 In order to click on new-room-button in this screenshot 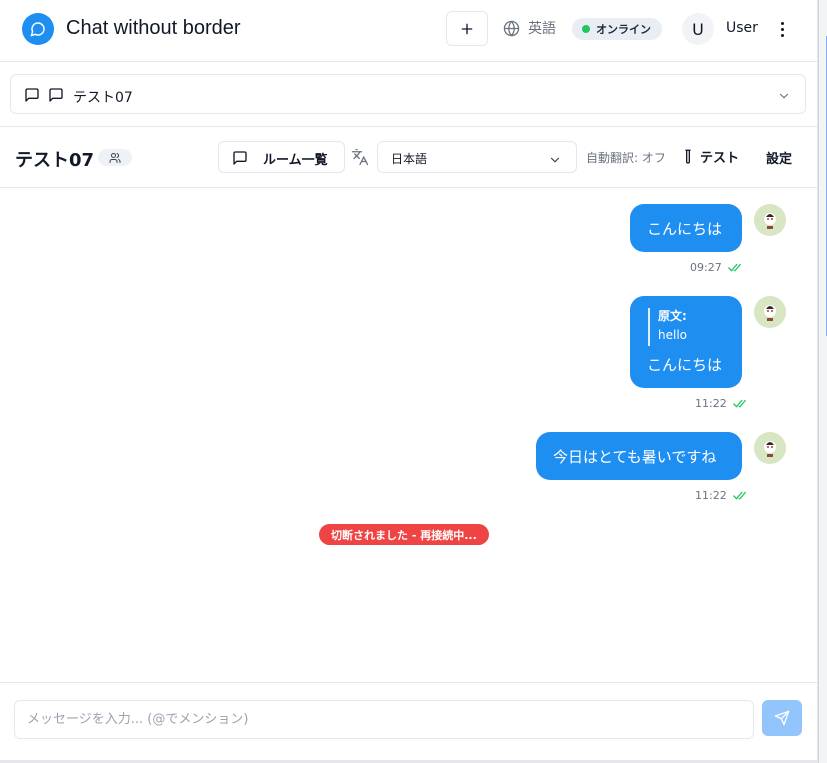, I will do `click(467, 28)`.